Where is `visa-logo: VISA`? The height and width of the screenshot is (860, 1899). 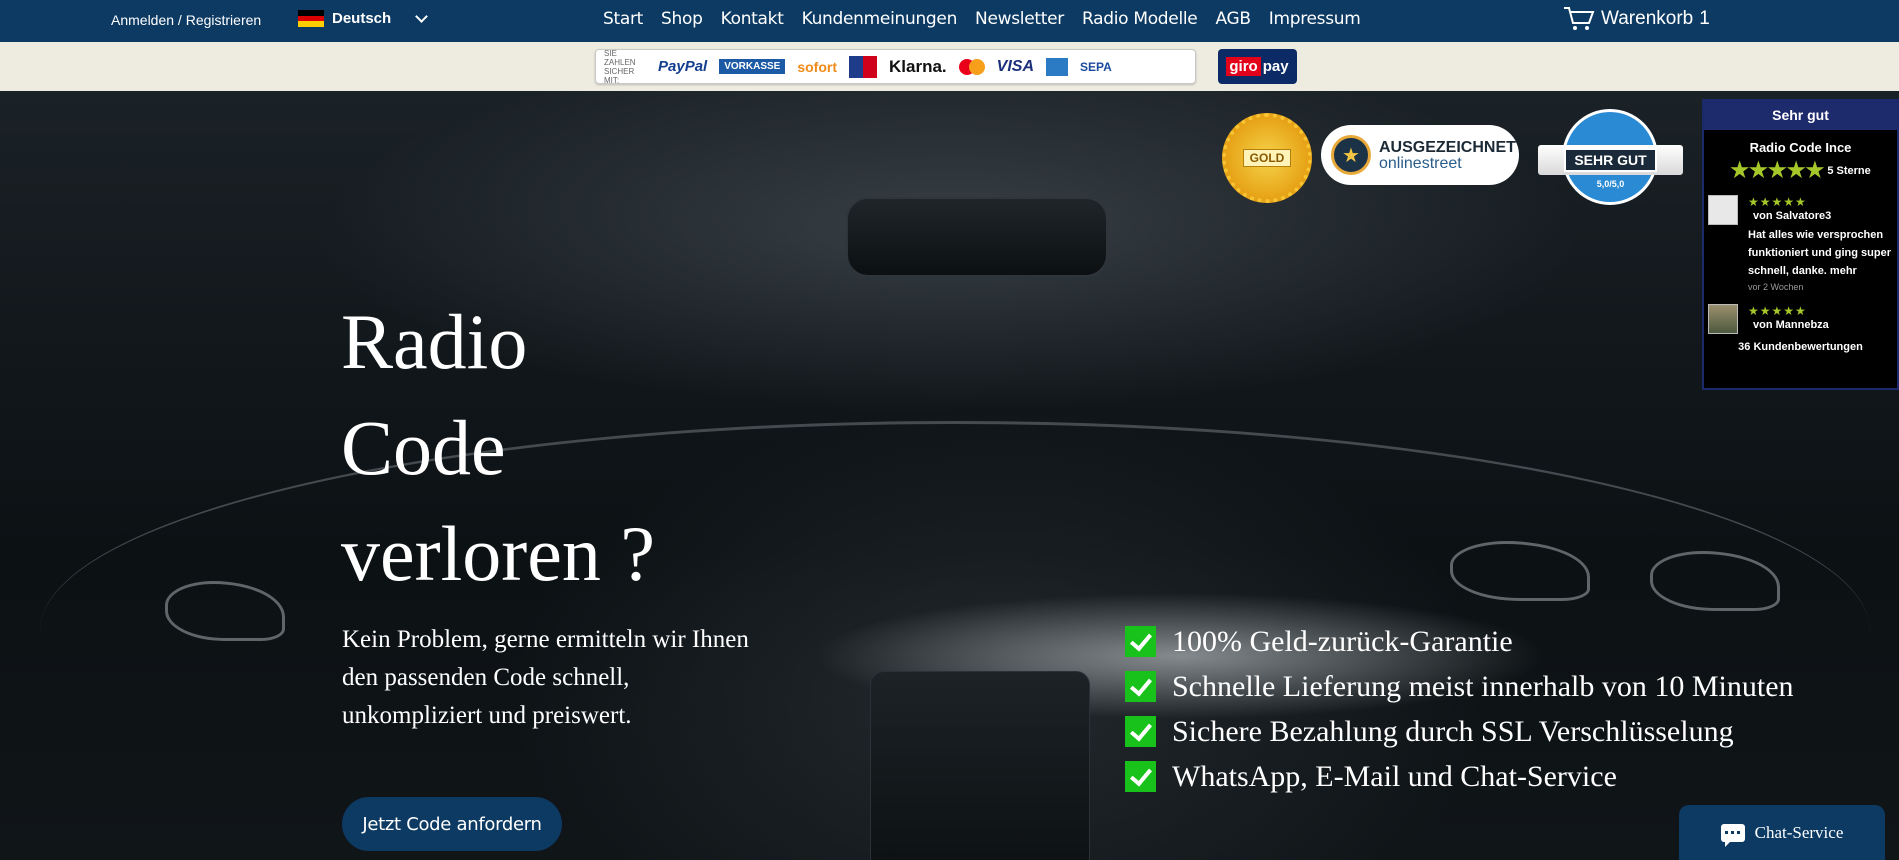 visa-logo: VISA is located at coordinates (1015, 66).